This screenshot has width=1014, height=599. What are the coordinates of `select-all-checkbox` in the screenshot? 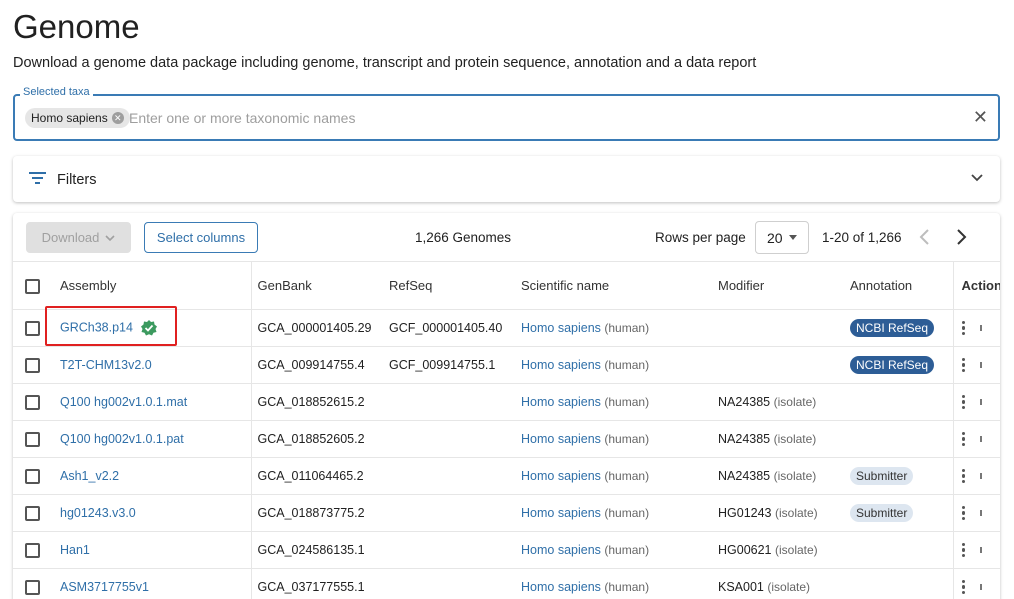 It's located at (32, 286).